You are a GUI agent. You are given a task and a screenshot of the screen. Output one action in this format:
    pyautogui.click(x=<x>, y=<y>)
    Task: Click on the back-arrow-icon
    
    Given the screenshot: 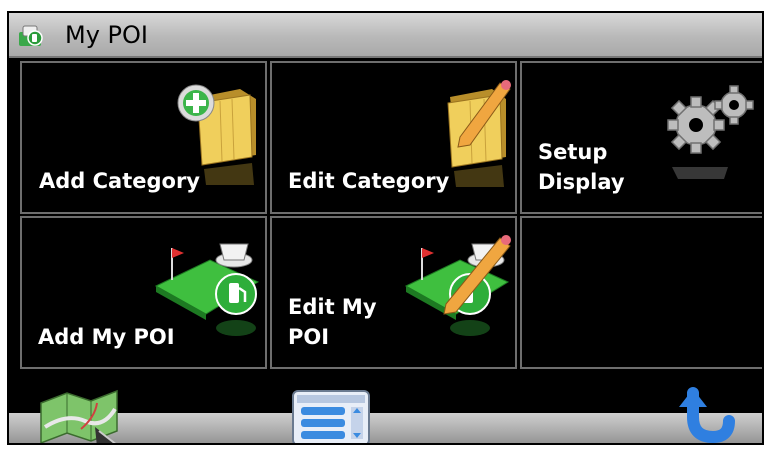 What is the action you would take?
    pyautogui.click(x=705, y=416)
    